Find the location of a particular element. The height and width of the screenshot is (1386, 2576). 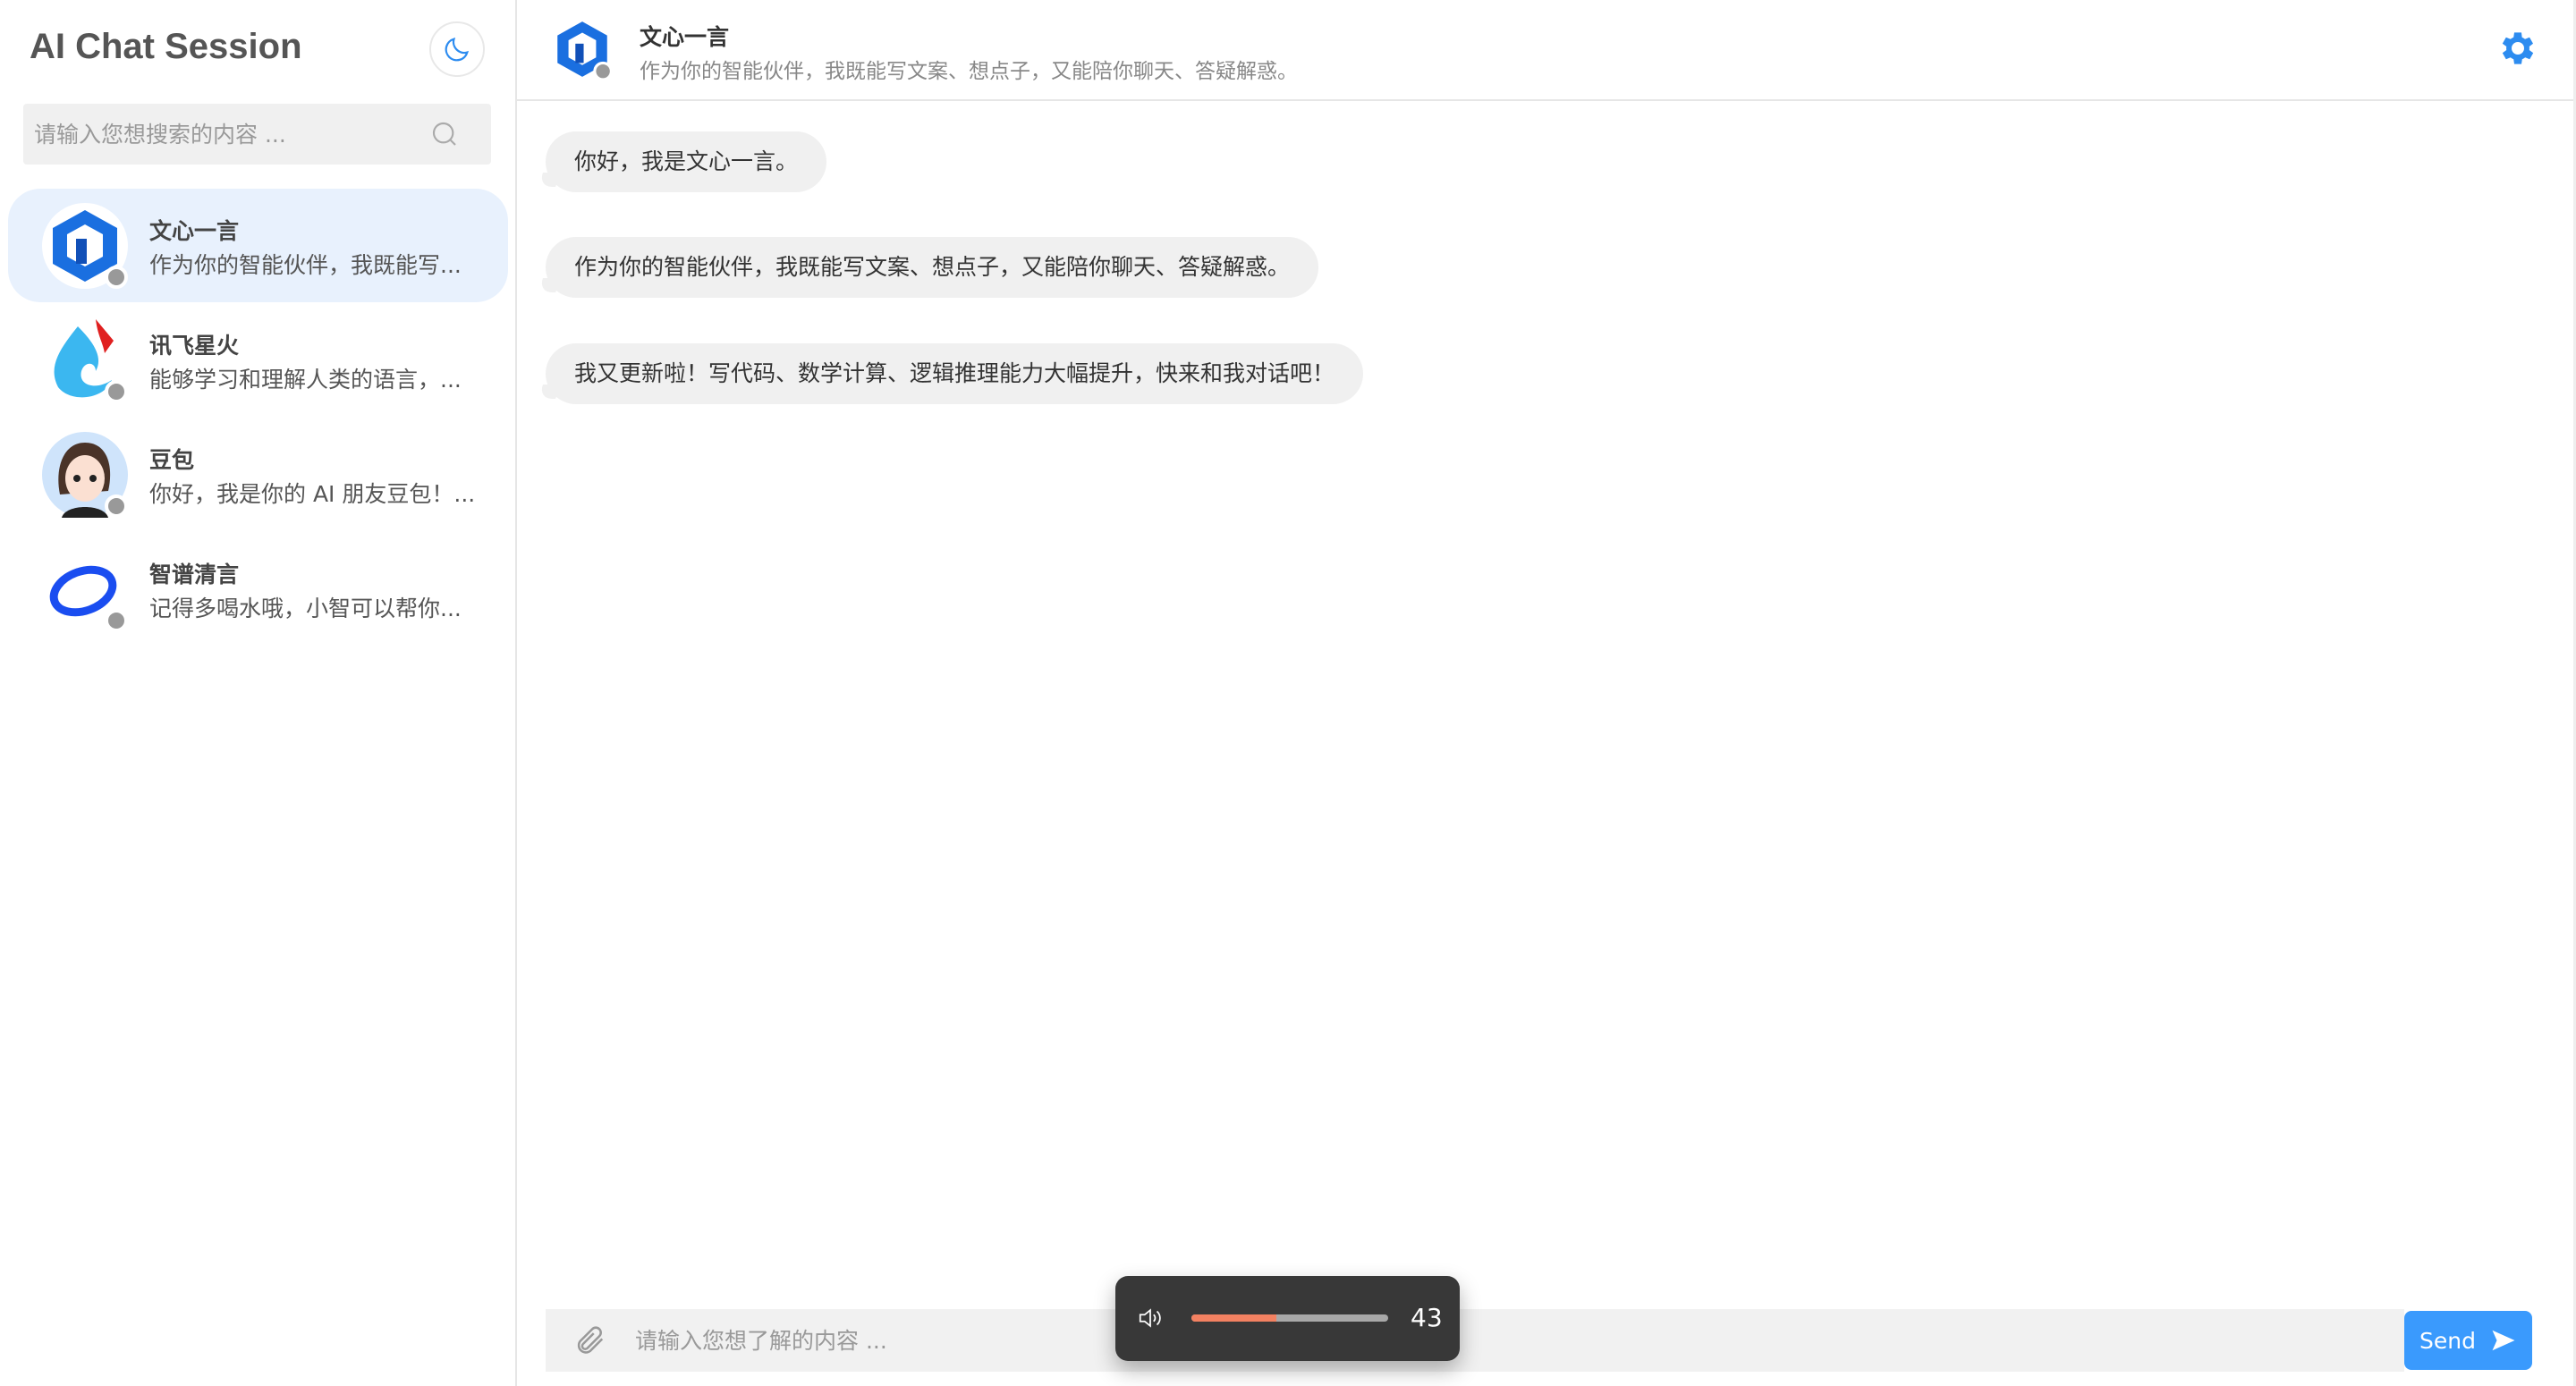

volume-slider is located at coordinates (1289, 1318).